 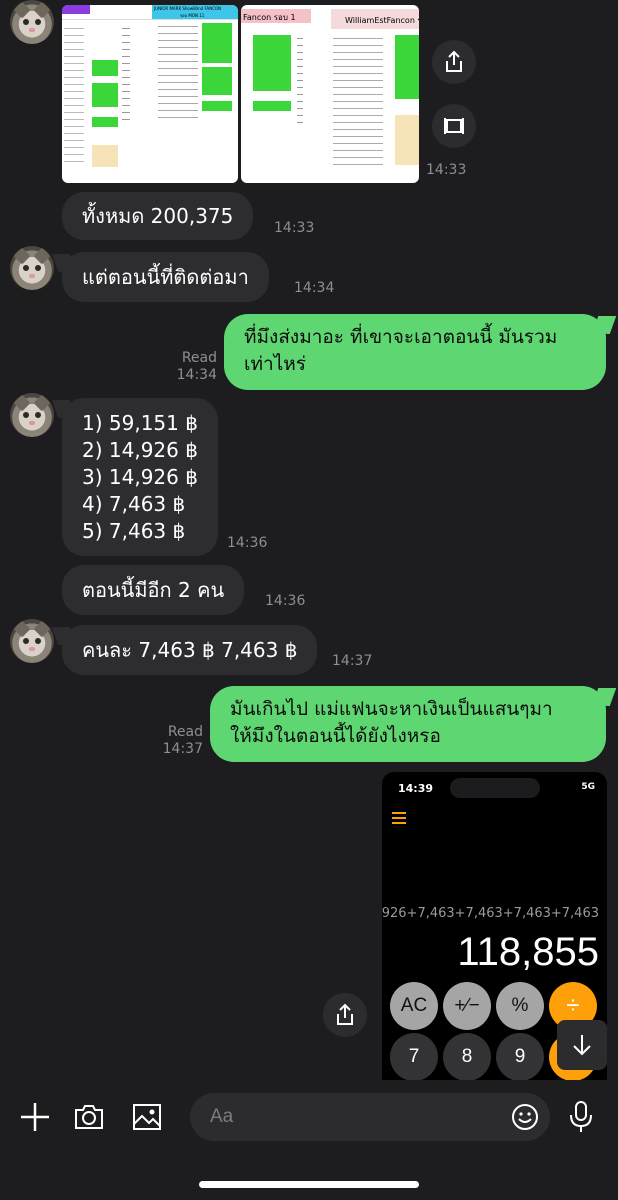 I want to click on message-time: 14:34, so click(x=314, y=288).